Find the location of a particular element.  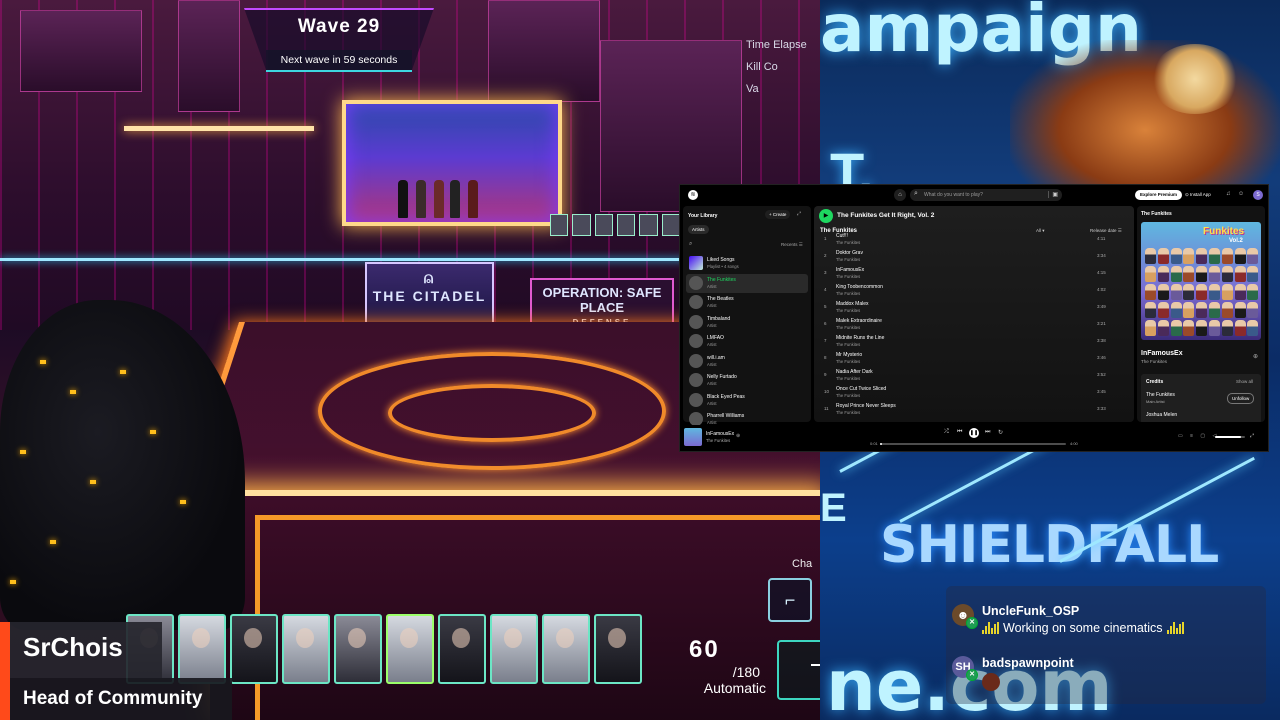

home-icon: ⌂ is located at coordinates (900, 195).